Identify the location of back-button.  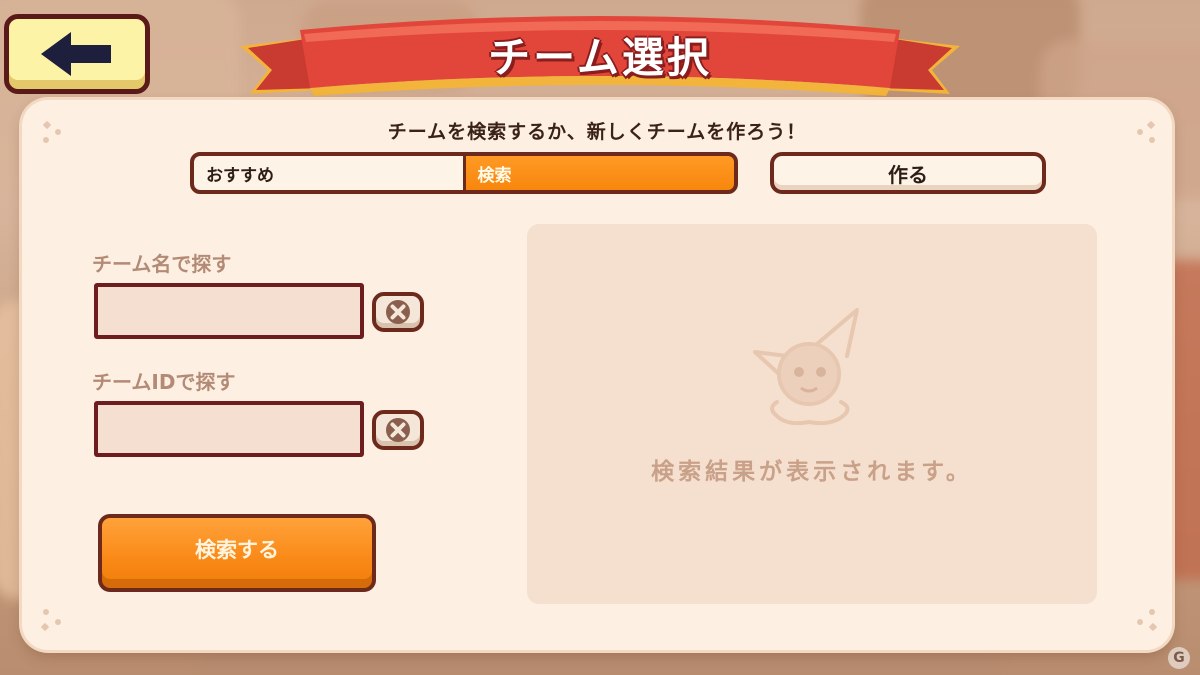
(77, 54).